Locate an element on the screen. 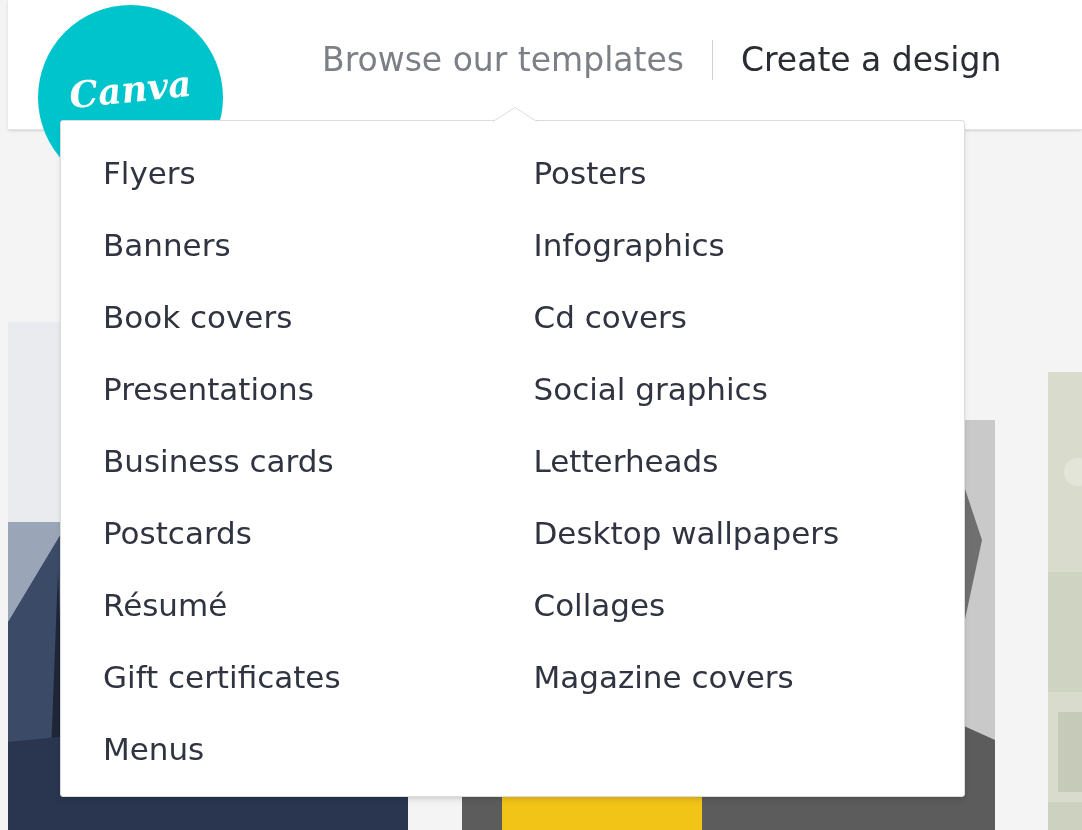  menu-item: Business cards is located at coordinates (218, 461).